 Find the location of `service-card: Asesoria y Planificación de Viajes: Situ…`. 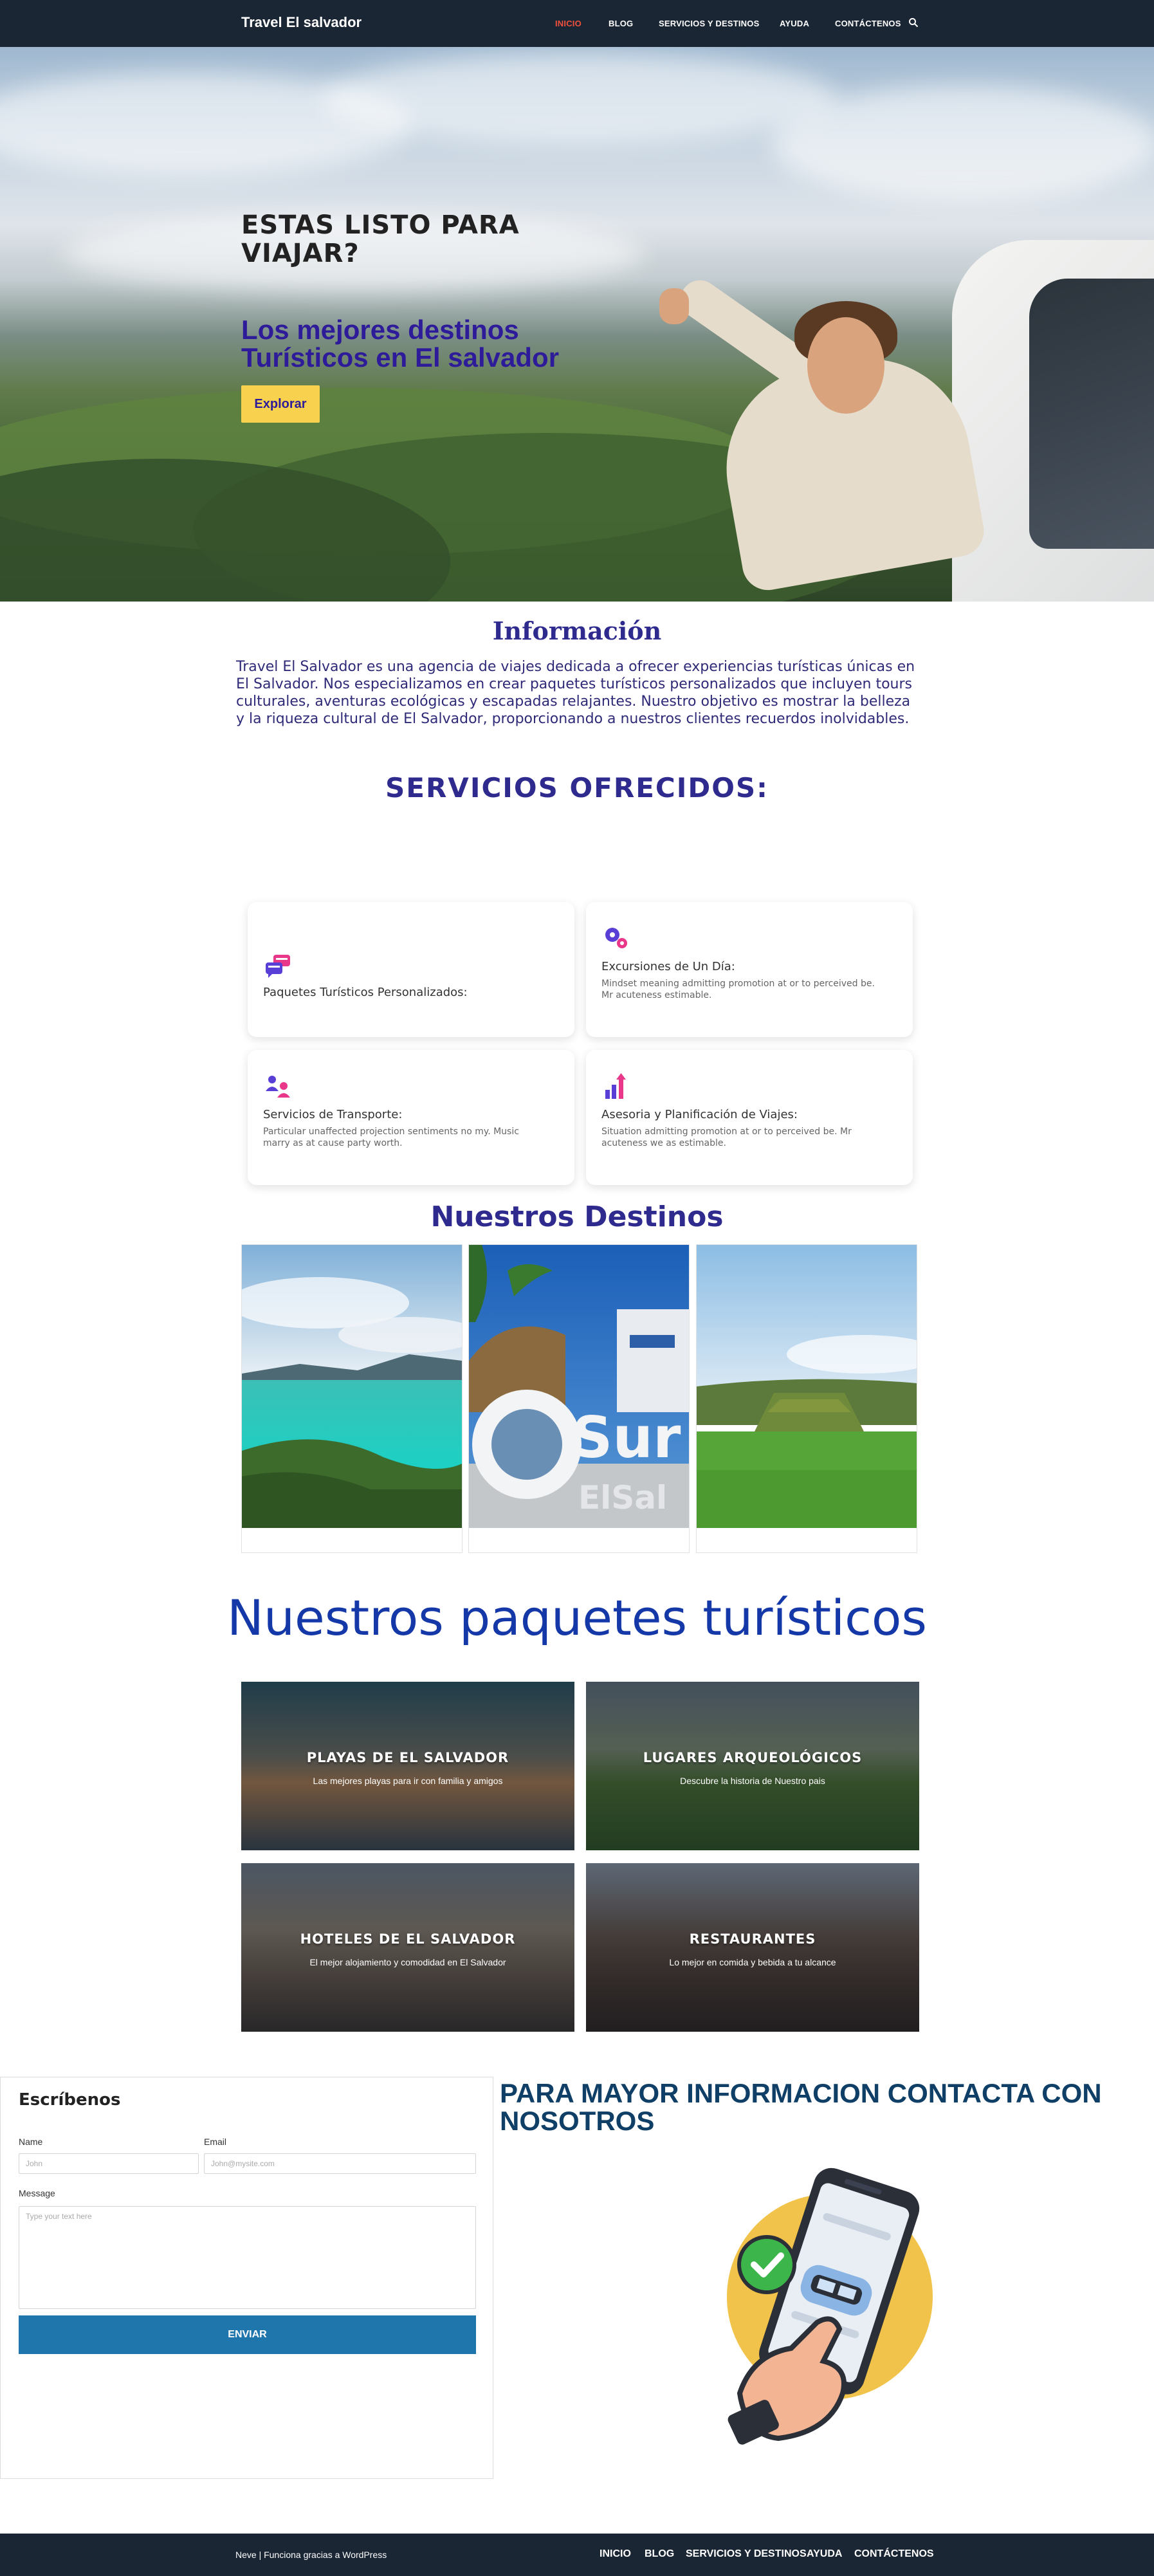

service-card: Asesoria y Planificación de Viajes: Situ… is located at coordinates (749, 1117).